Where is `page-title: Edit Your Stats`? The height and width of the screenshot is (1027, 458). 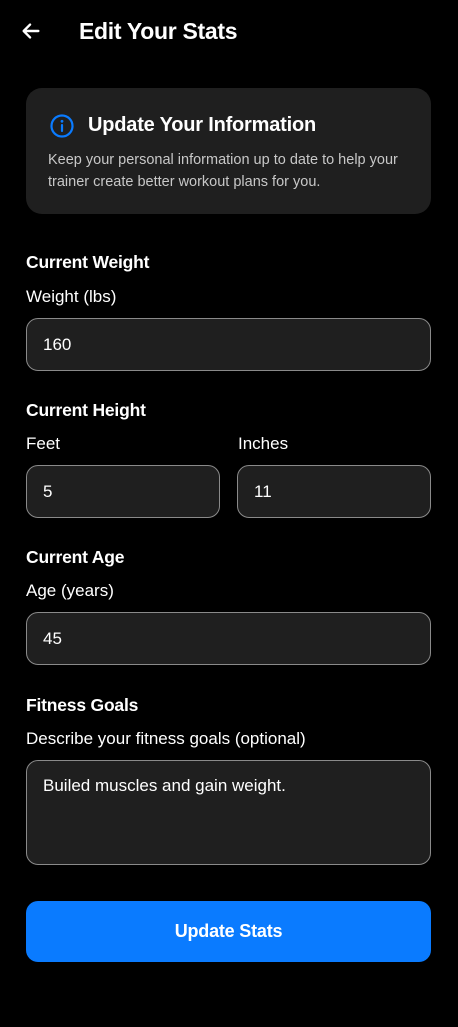 page-title: Edit Your Stats is located at coordinates (158, 31).